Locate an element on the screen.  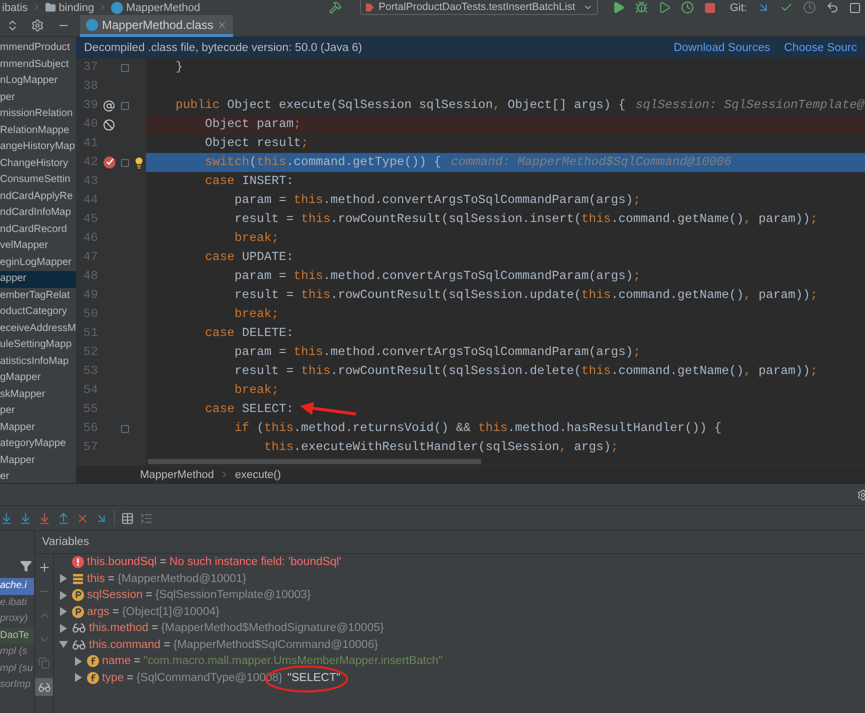
project-tree-item: apper is located at coordinates (38, 279).